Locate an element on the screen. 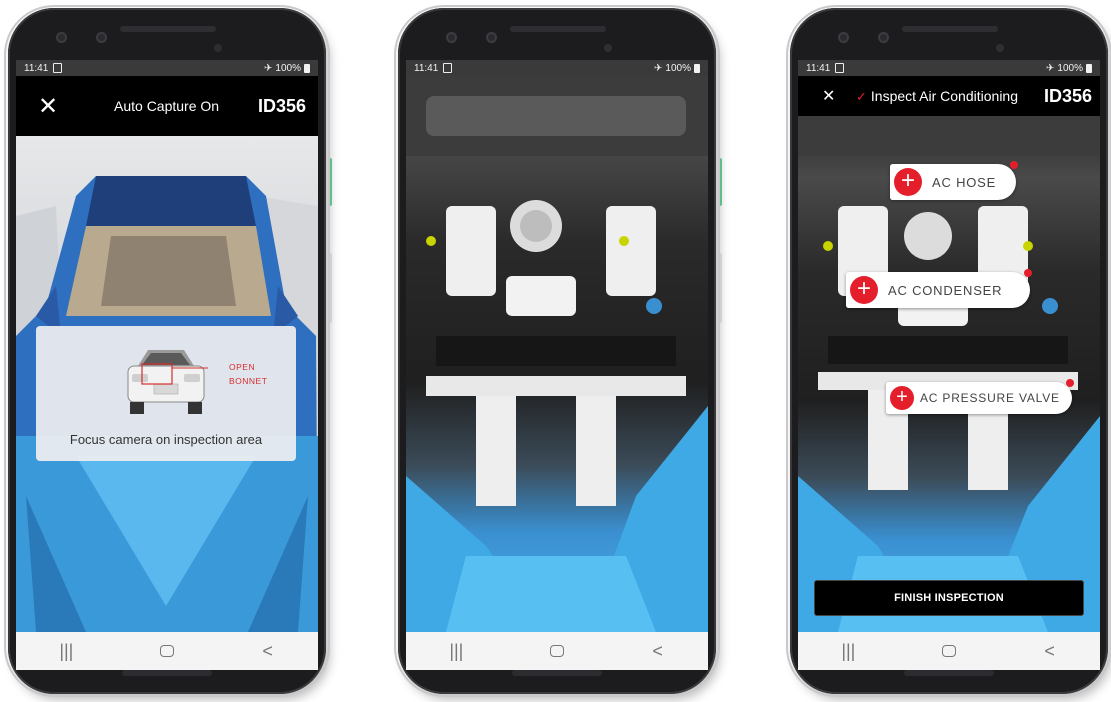 The width and height of the screenshot is (1111, 702). finish-inspection-button: FINISH INSPECTION is located at coordinates (949, 598).